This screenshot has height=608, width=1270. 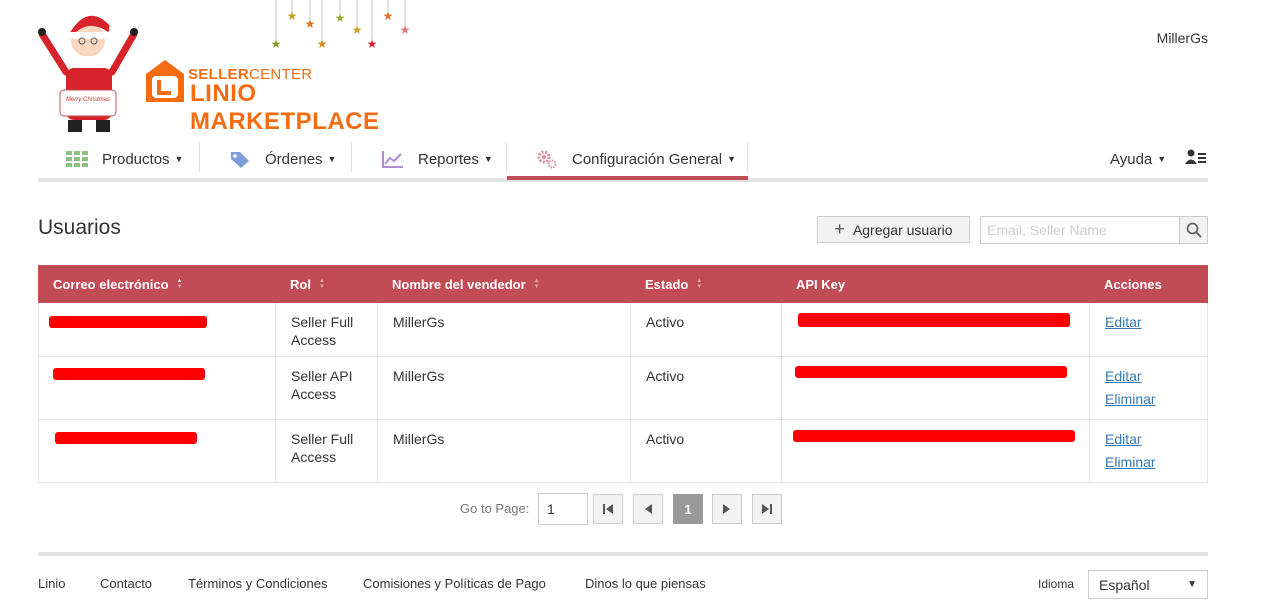 I want to click on language-select-value: Español, so click(x=1124, y=584).